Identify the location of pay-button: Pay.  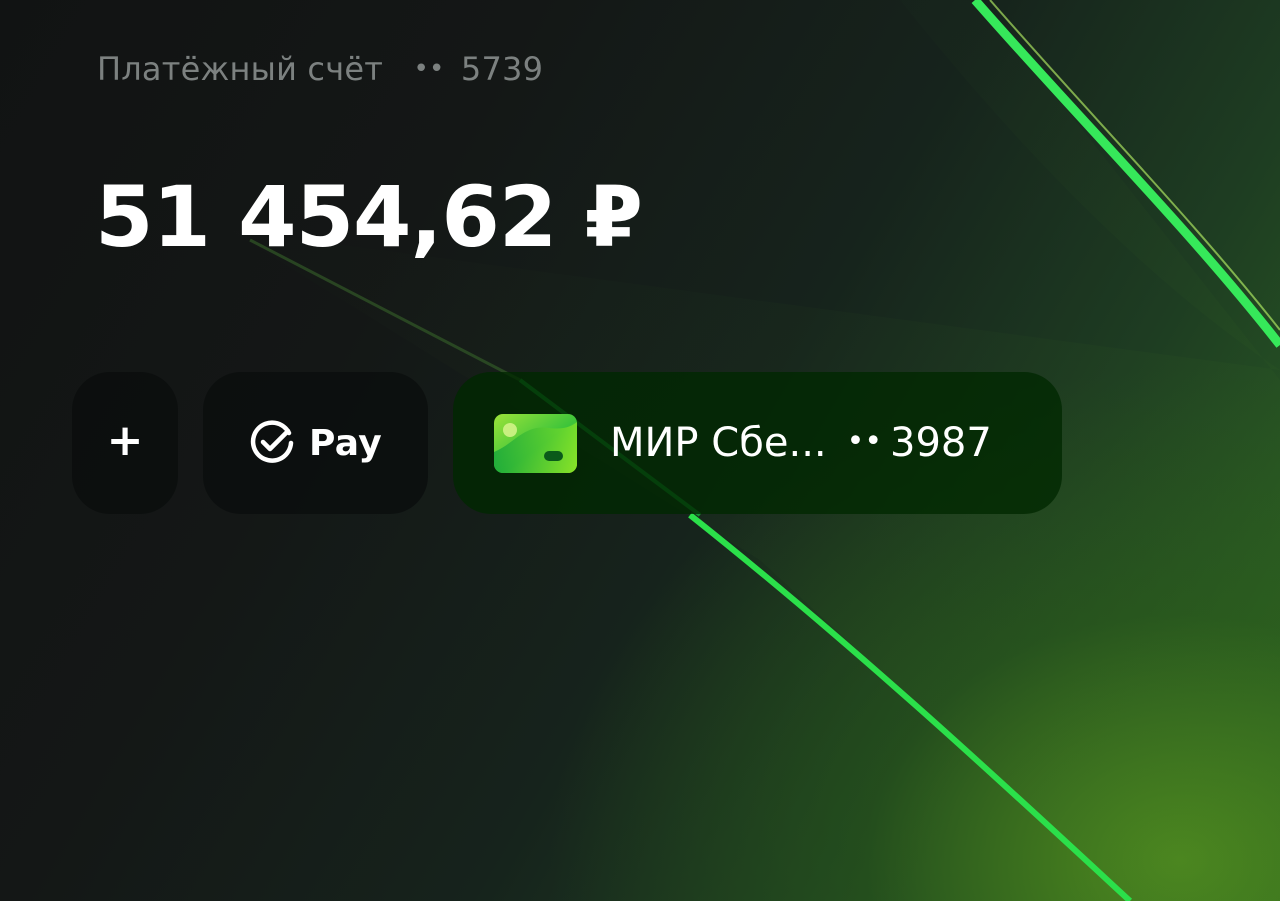
(315, 443).